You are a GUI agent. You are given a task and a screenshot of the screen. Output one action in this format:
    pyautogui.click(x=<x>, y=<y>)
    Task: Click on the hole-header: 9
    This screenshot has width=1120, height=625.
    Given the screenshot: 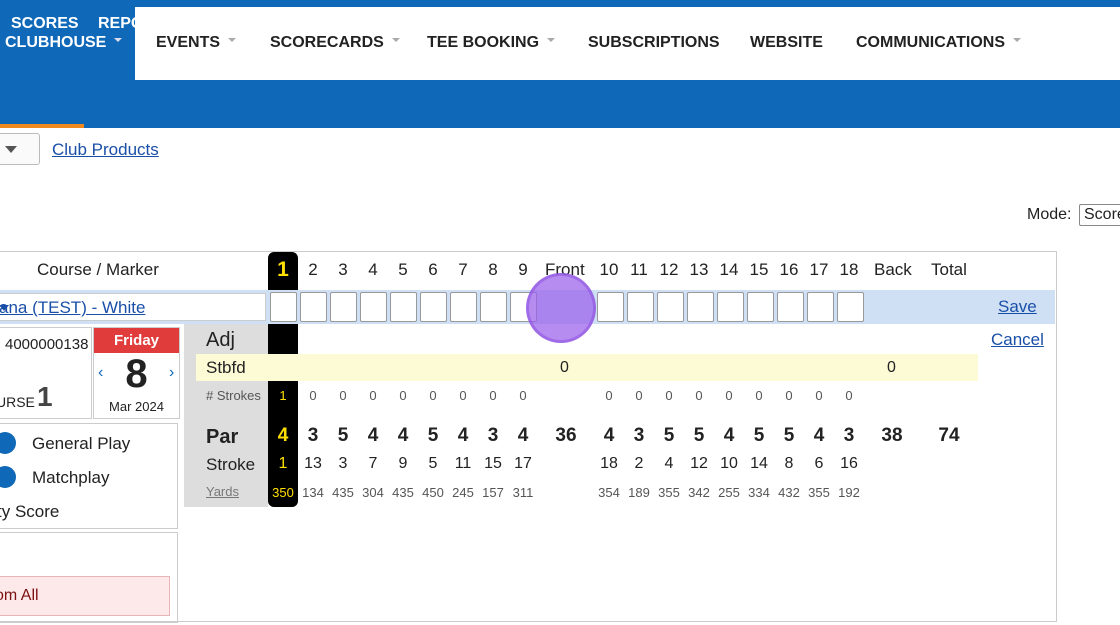 What is the action you would take?
    pyautogui.click(x=523, y=269)
    